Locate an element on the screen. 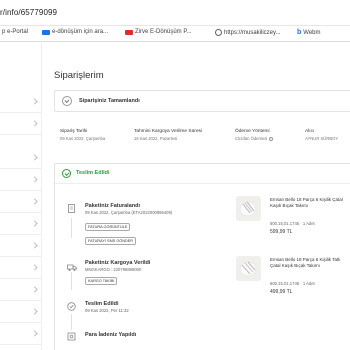 This screenshot has height=350, width=350. bookmark-eportal: p e-Portal is located at coordinates (15, 32).